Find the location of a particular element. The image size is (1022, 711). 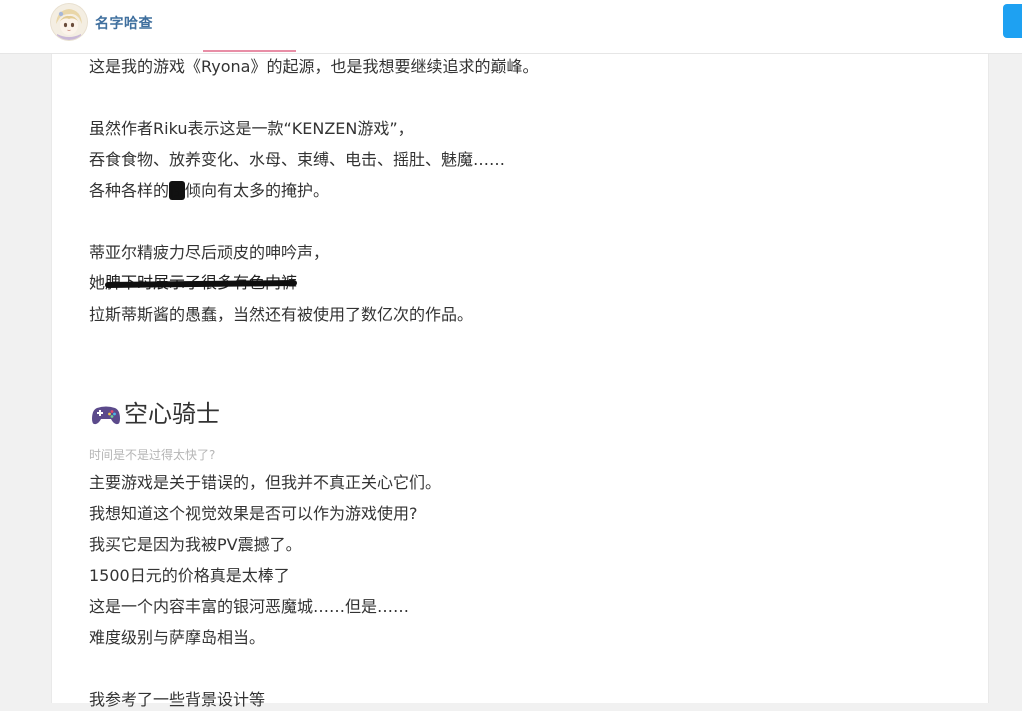

paragraph-line: 蒂亚尔精疲力尽后顽皮的呻吟声， is located at coordinates (209, 252).